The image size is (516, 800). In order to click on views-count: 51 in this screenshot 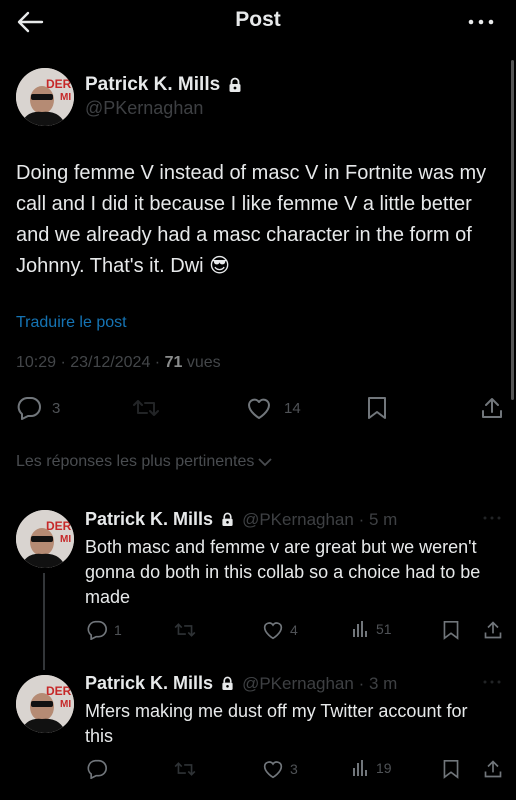, I will do `click(384, 629)`.